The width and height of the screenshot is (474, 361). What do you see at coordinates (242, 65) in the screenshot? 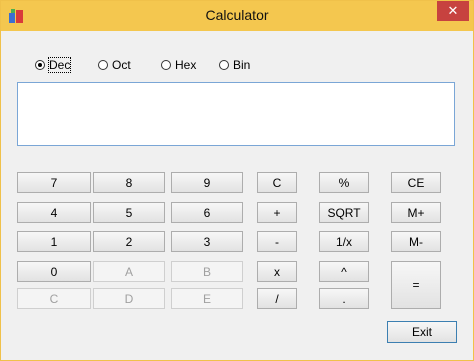
I see `radio-bin-label: Bin` at bounding box center [242, 65].